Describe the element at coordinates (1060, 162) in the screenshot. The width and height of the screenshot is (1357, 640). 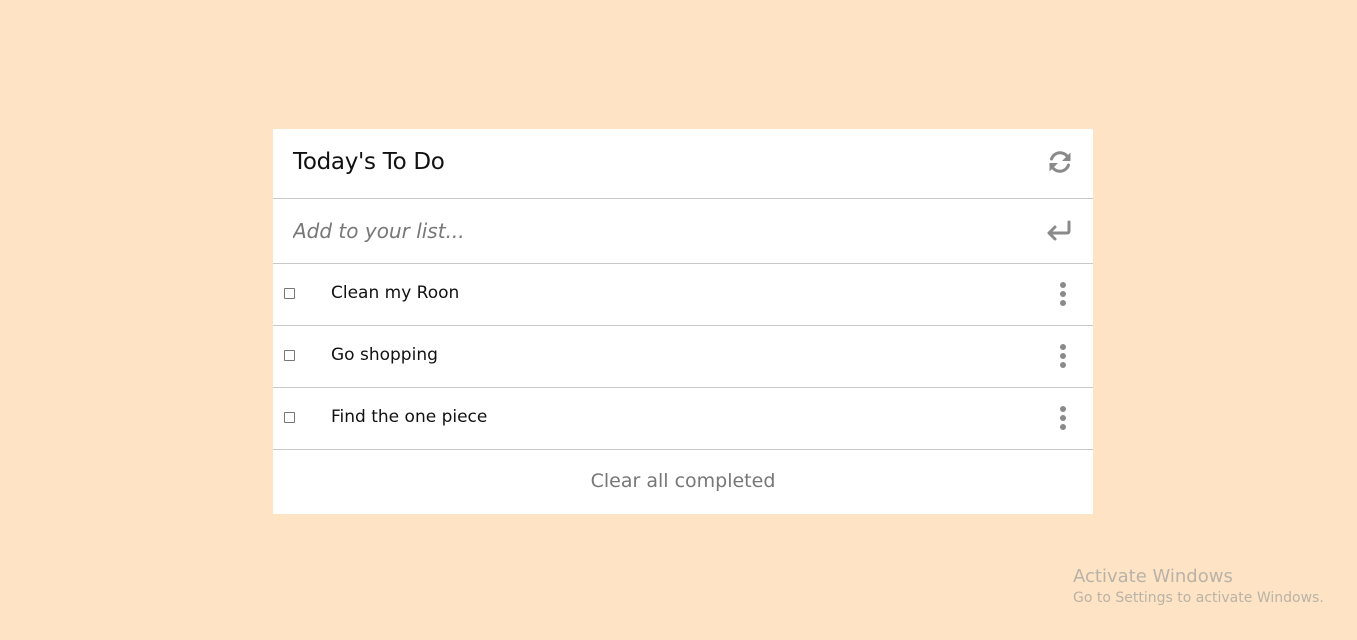
I see `refresh-icon` at that location.